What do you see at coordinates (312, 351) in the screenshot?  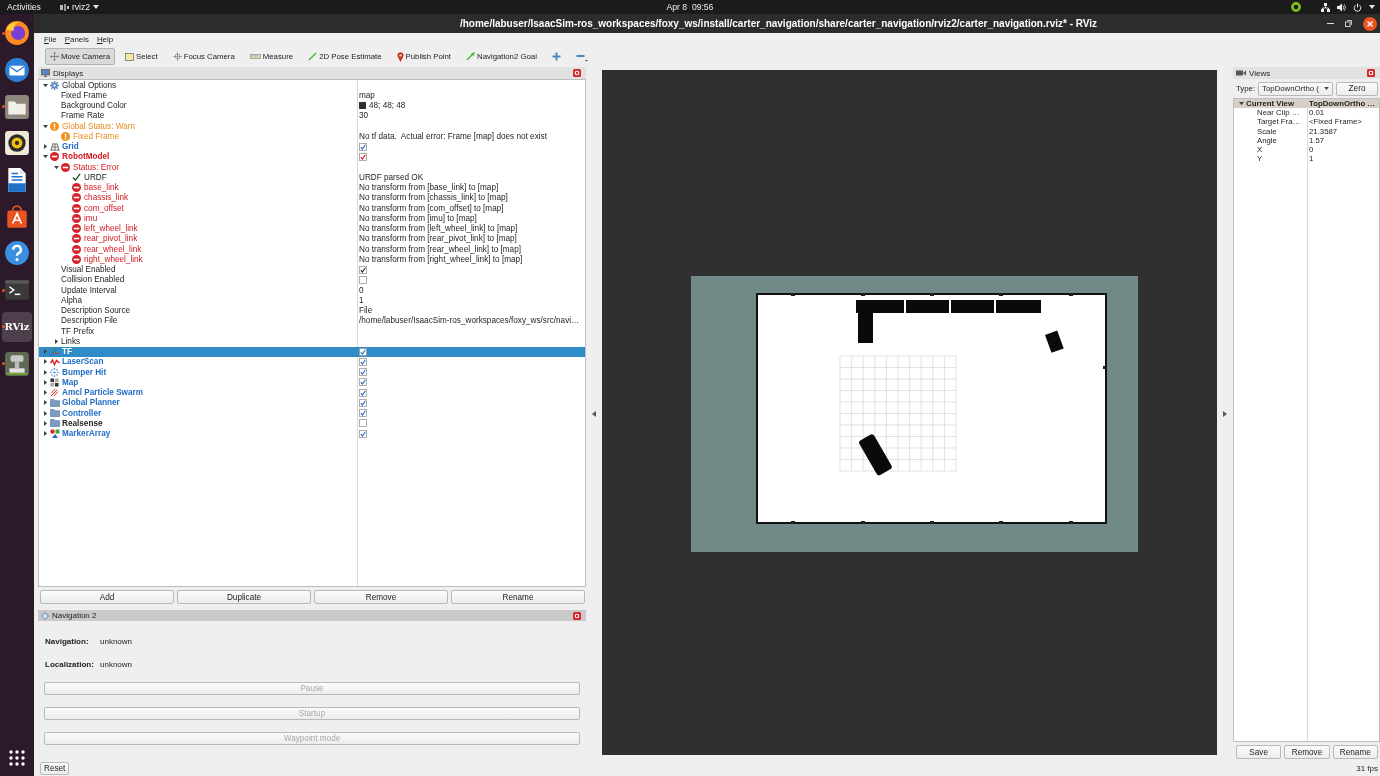 I see `tree-row: TF` at bounding box center [312, 351].